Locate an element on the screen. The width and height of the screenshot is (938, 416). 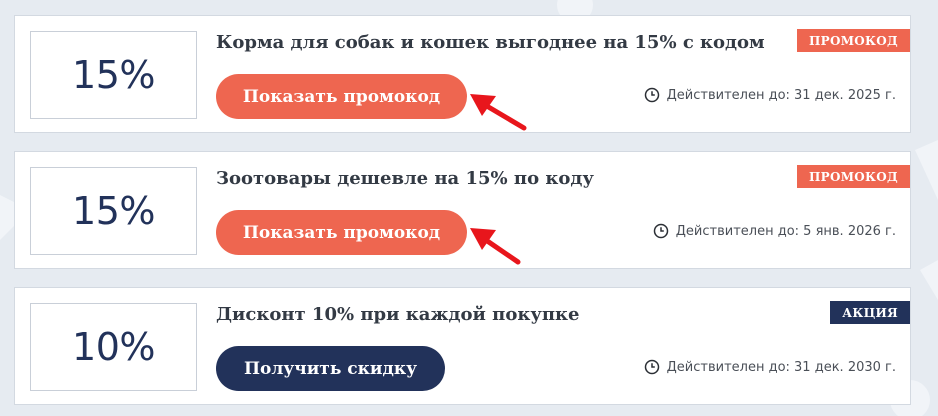
discount-box: 10% is located at coordinates (113, 347).